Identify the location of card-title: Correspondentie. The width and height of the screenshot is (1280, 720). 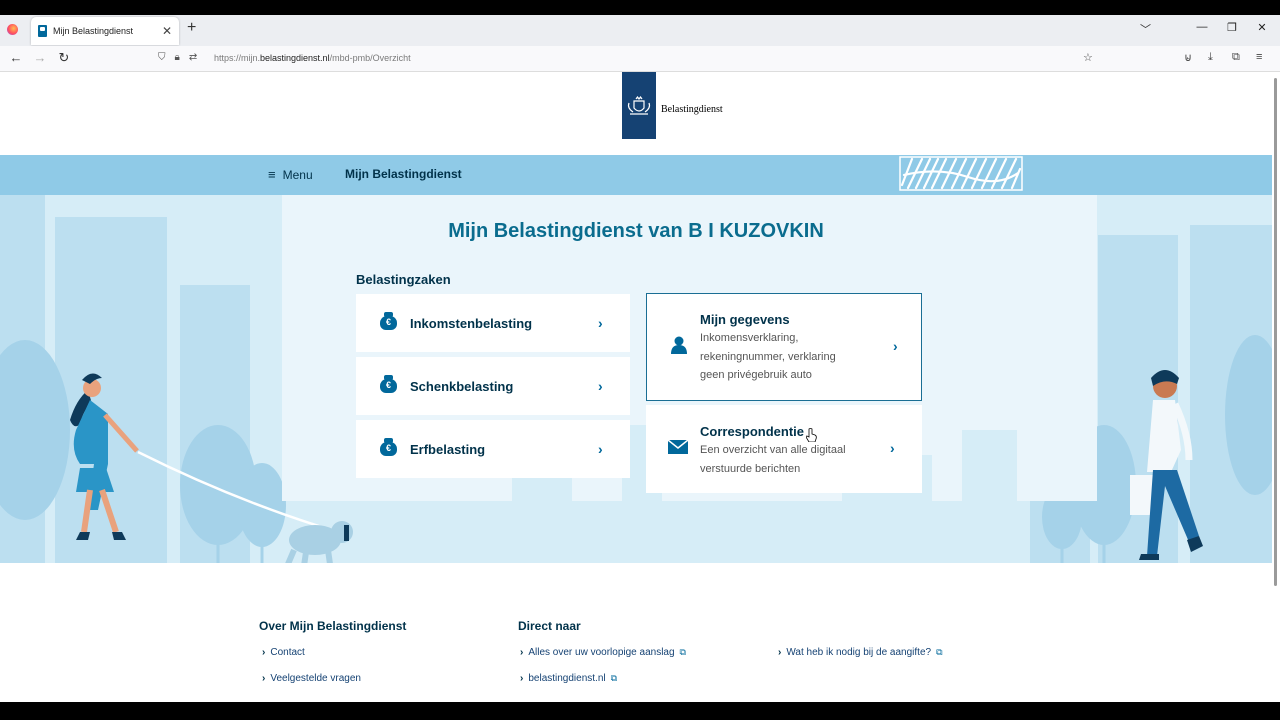
(752, 431).